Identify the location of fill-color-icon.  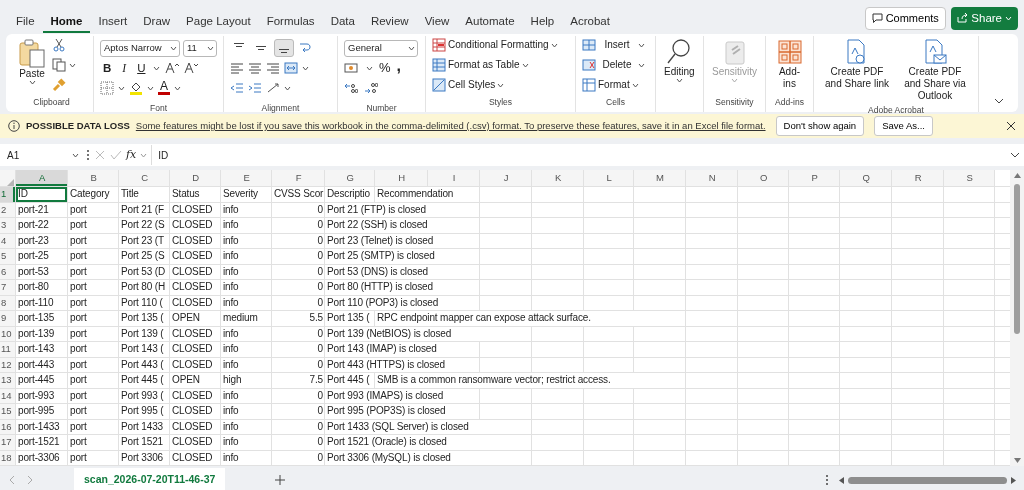
(136, 88).